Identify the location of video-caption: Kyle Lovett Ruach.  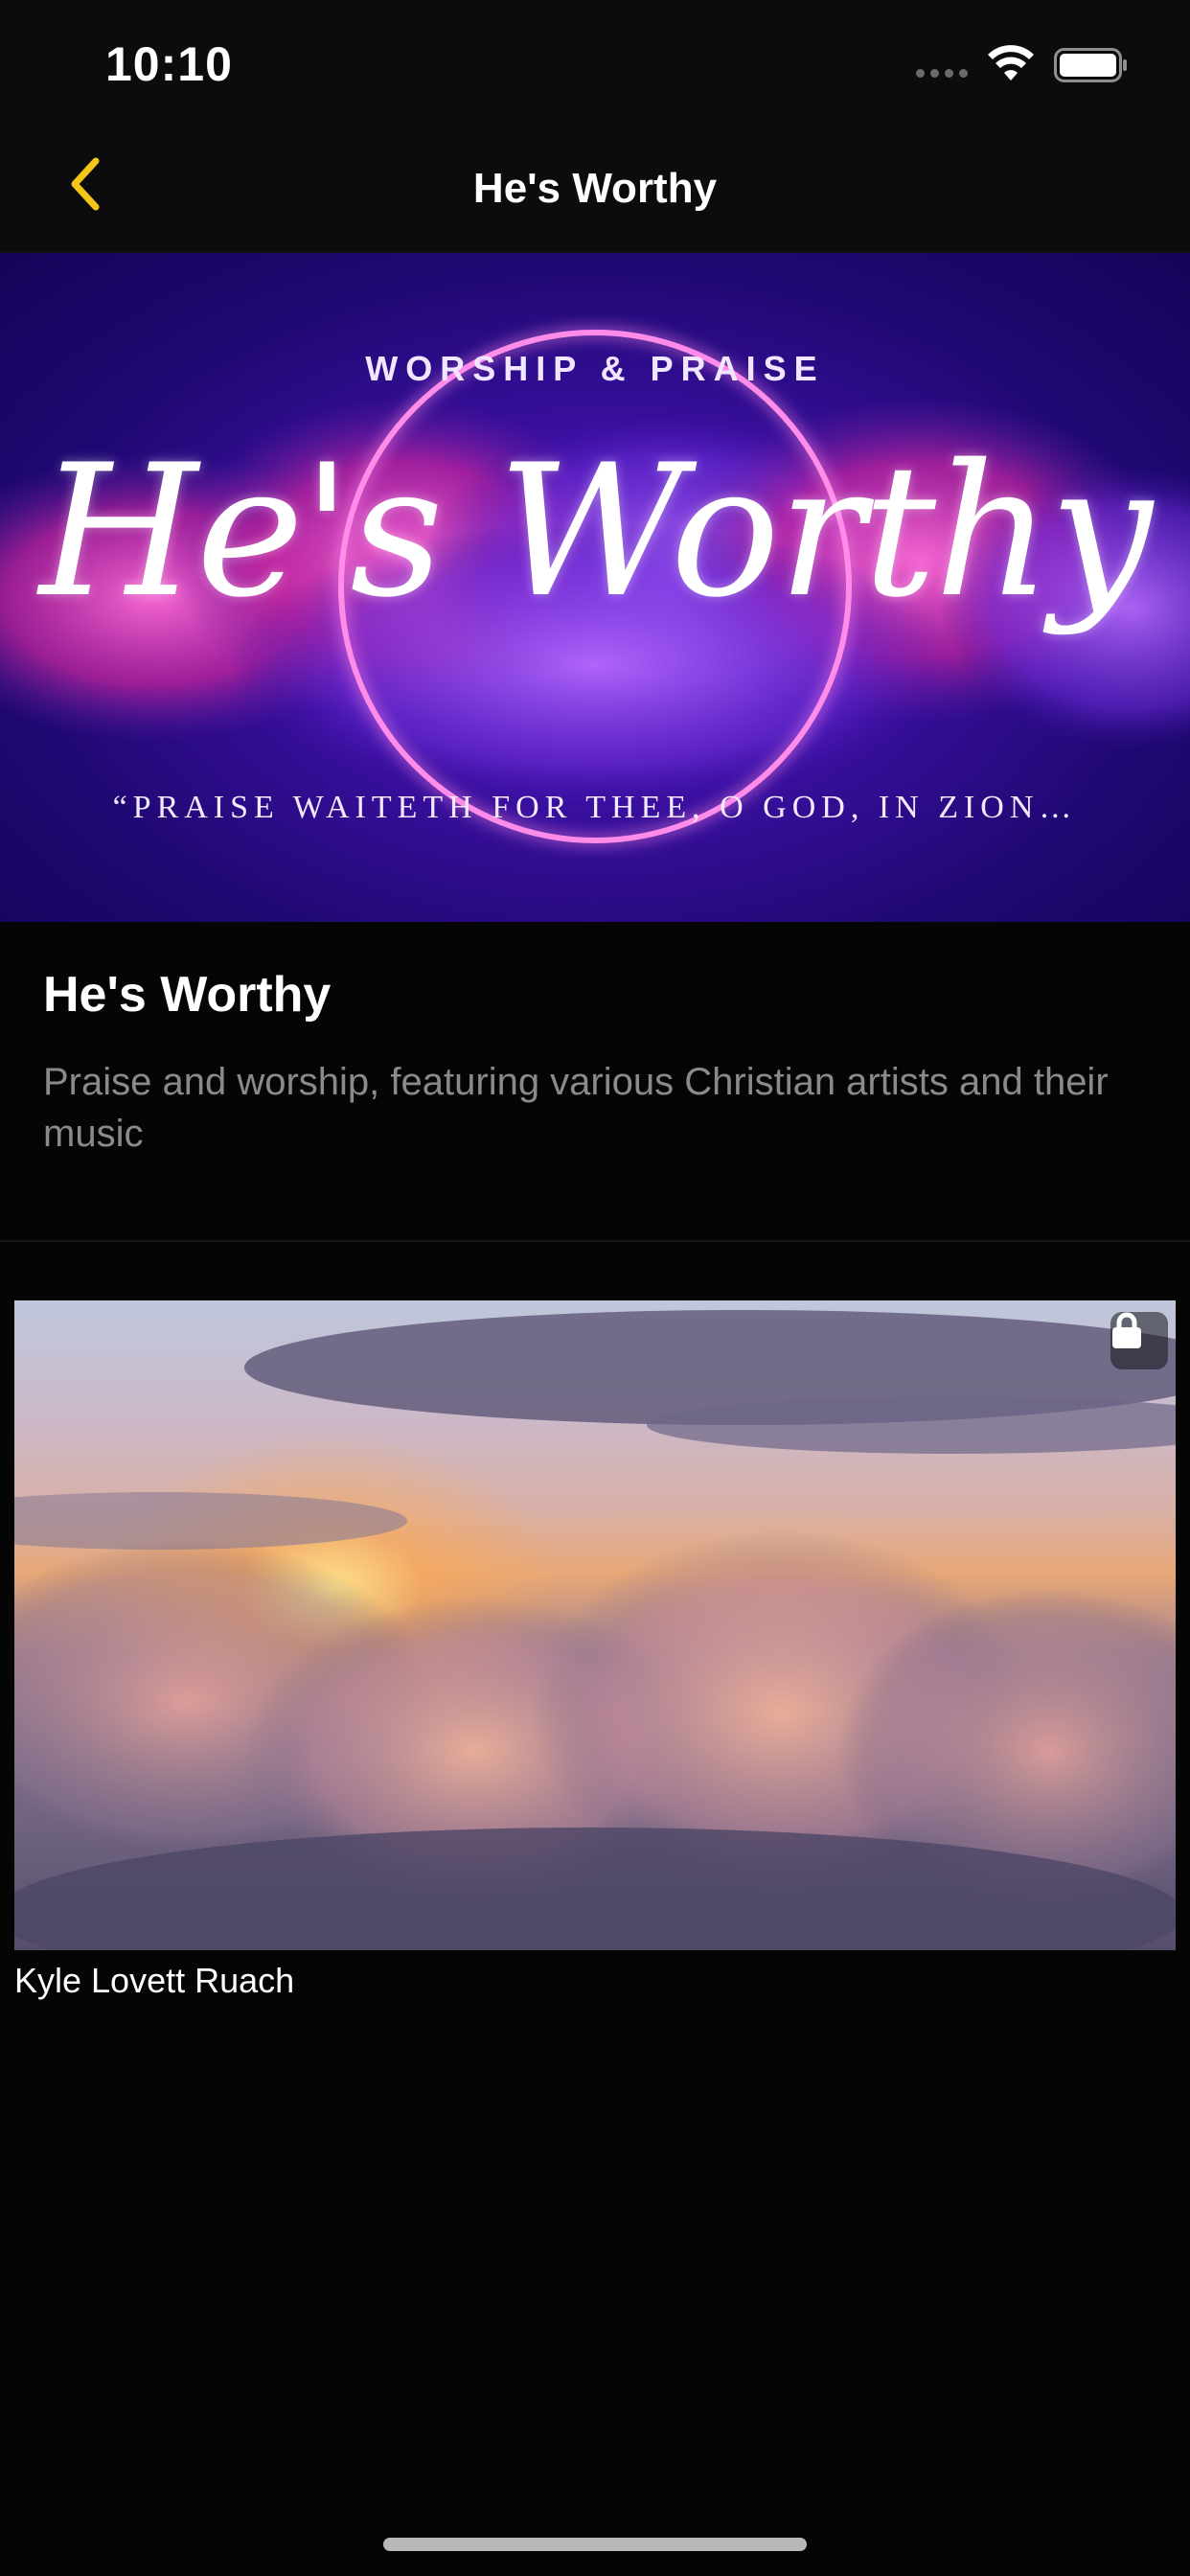
(154, 1981).